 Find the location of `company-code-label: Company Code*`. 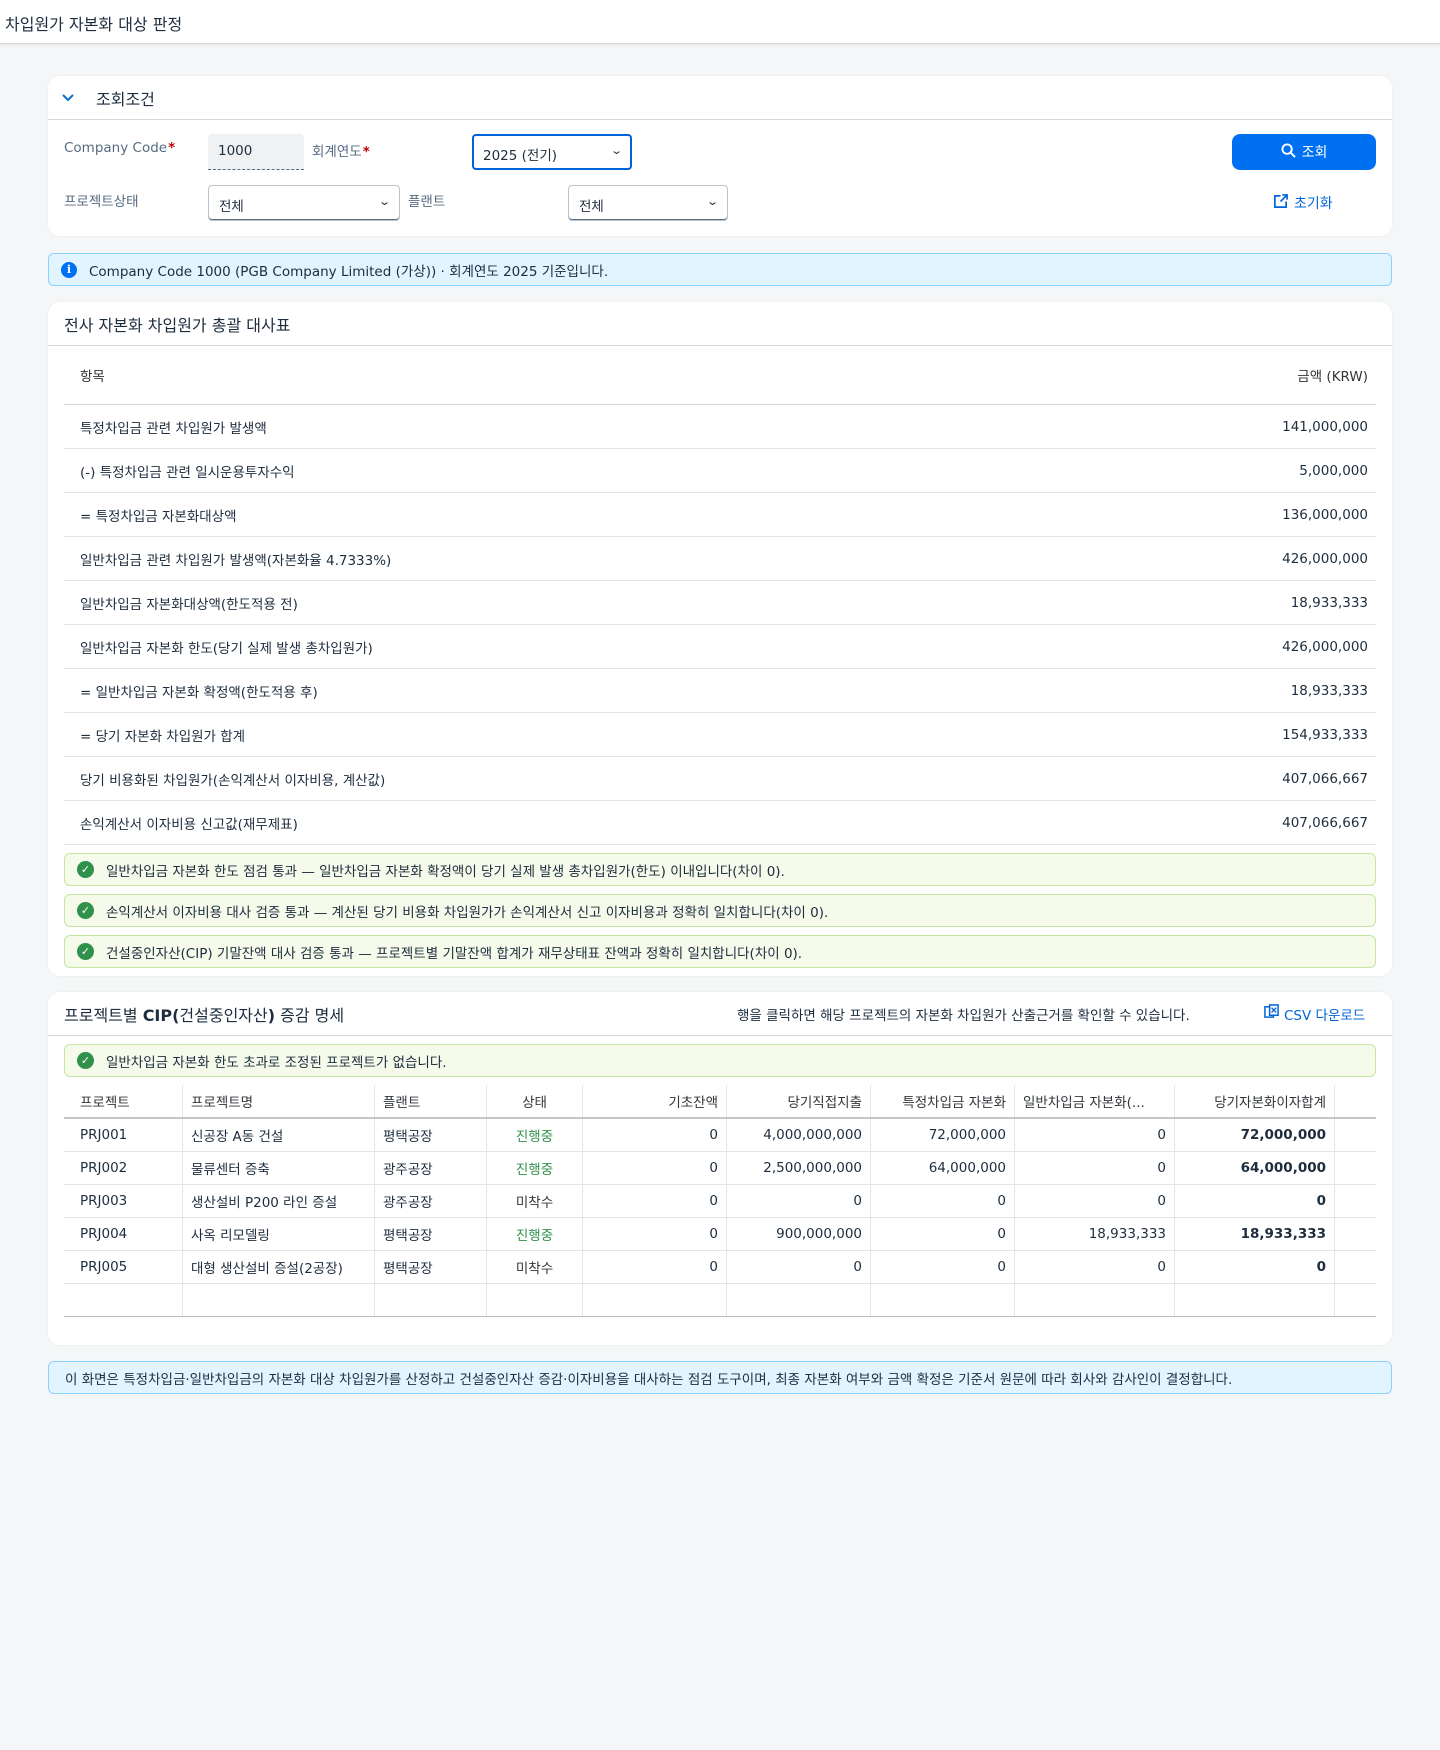

company-code-label: Company Code* is located at coordinates (120, 148).